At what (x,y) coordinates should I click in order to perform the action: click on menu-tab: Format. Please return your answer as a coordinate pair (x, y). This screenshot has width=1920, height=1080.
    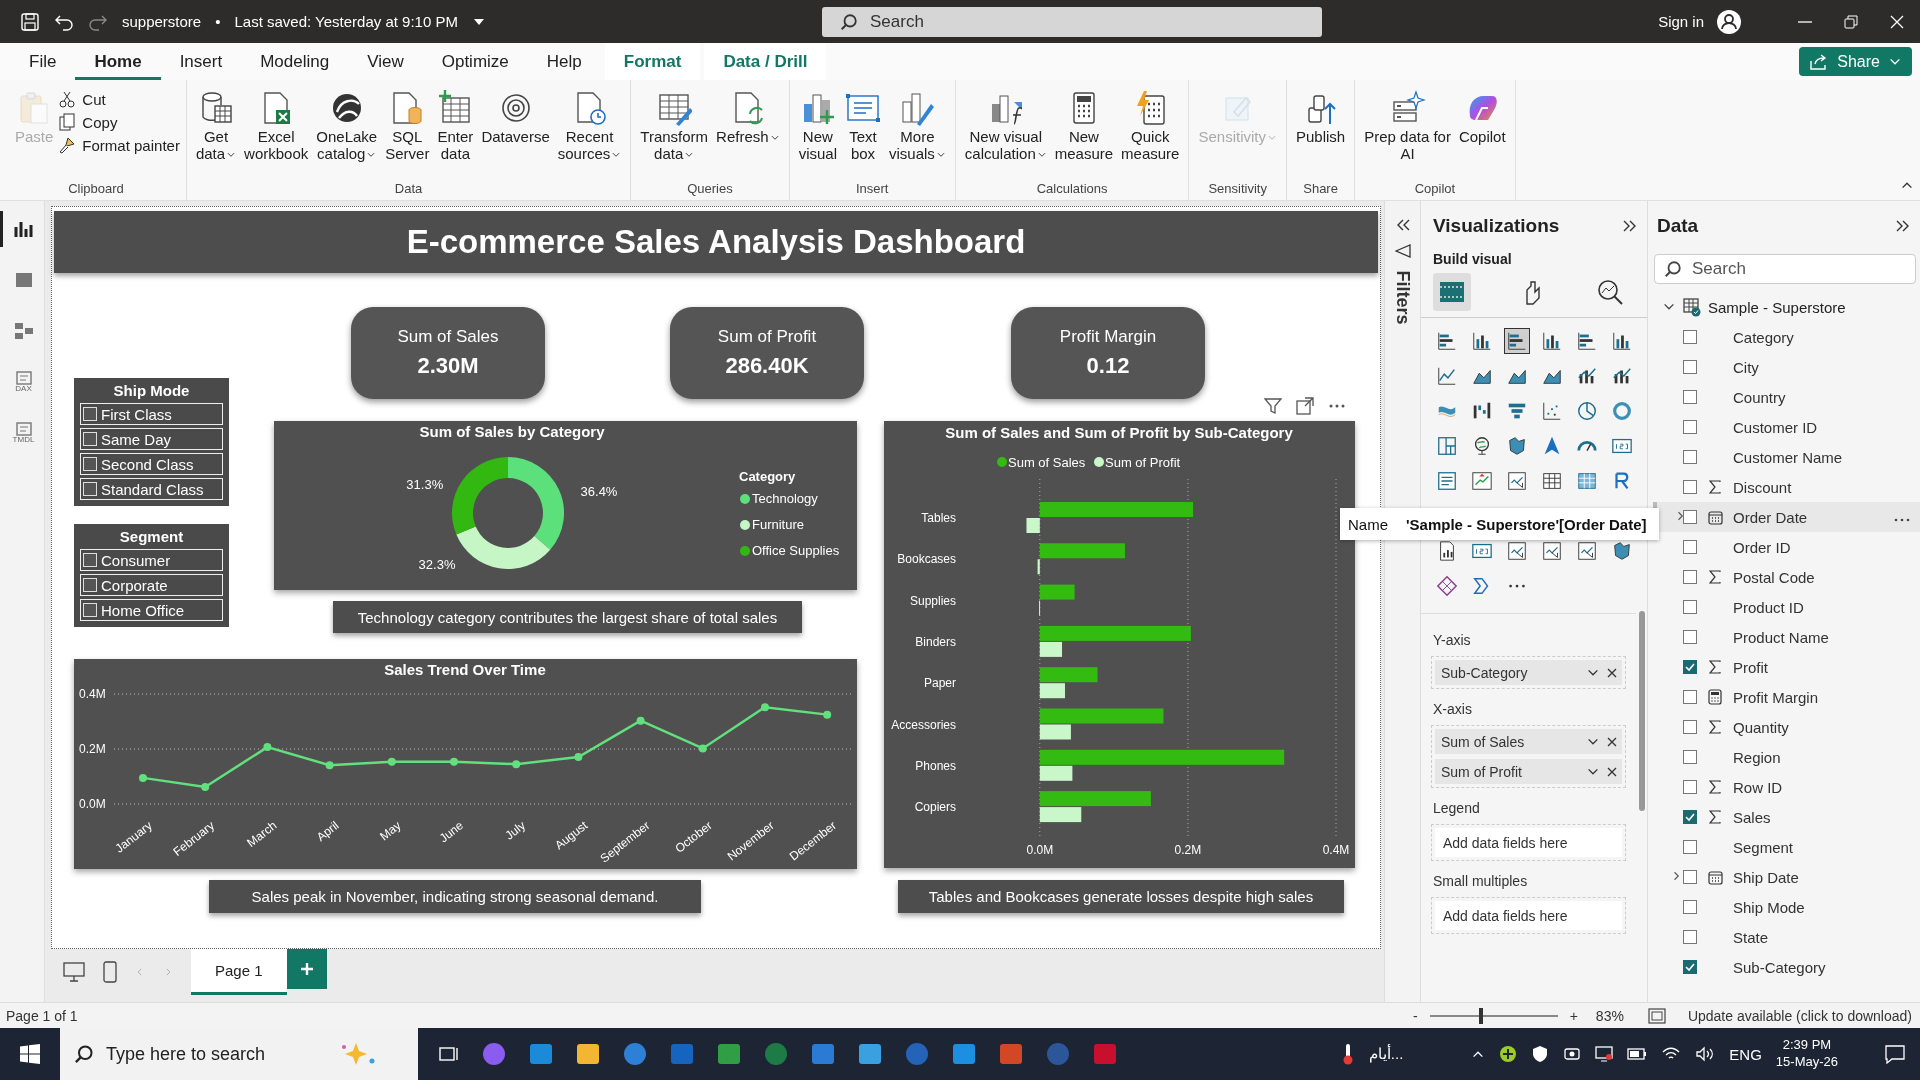
    Looking at the image, I should click on (652, 61).